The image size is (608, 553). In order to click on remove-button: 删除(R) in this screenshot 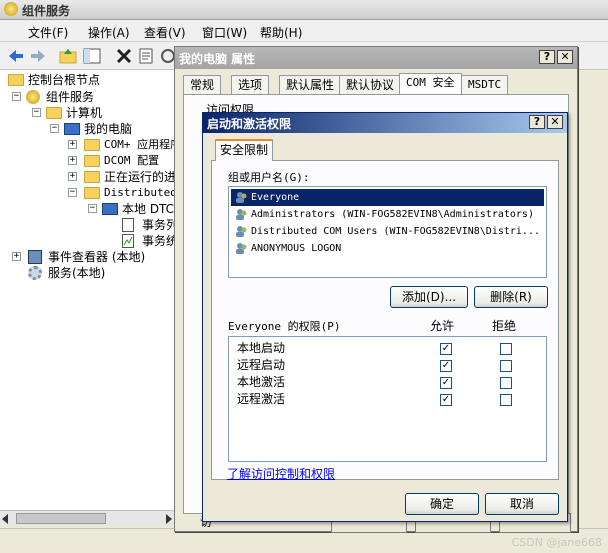, I will do `click(511, 297)`.